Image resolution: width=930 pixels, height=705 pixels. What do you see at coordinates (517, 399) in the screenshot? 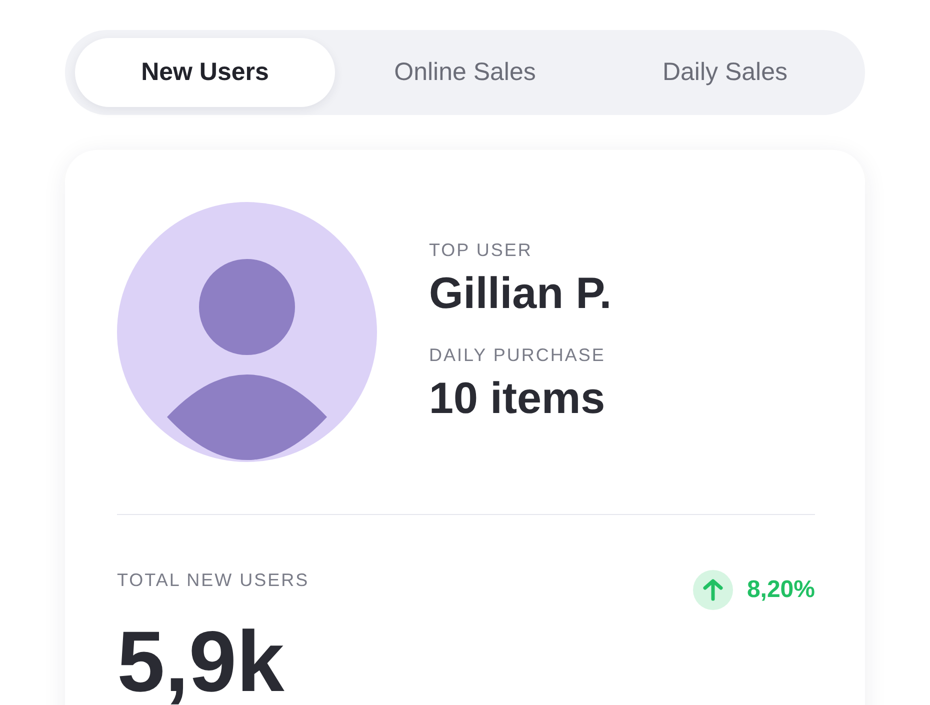
I see `daily-purchase-value: 10 items` at bounding box center [517, 399].